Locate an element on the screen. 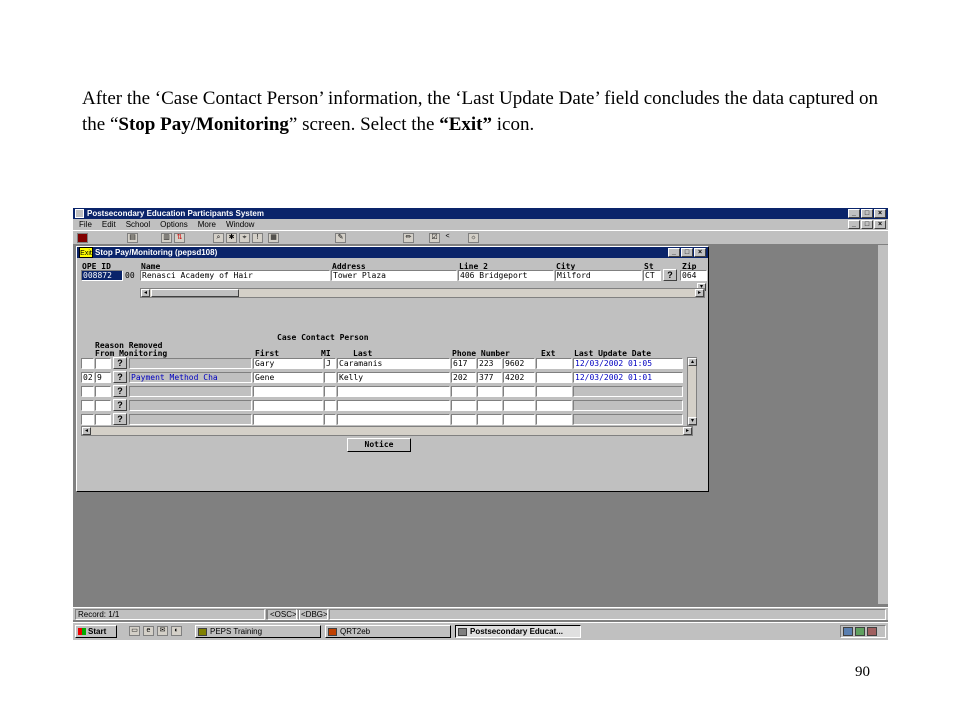 The width and height of the screenshot is (960, 720). mdi-close-button: × is located at coordinates (880, 224).